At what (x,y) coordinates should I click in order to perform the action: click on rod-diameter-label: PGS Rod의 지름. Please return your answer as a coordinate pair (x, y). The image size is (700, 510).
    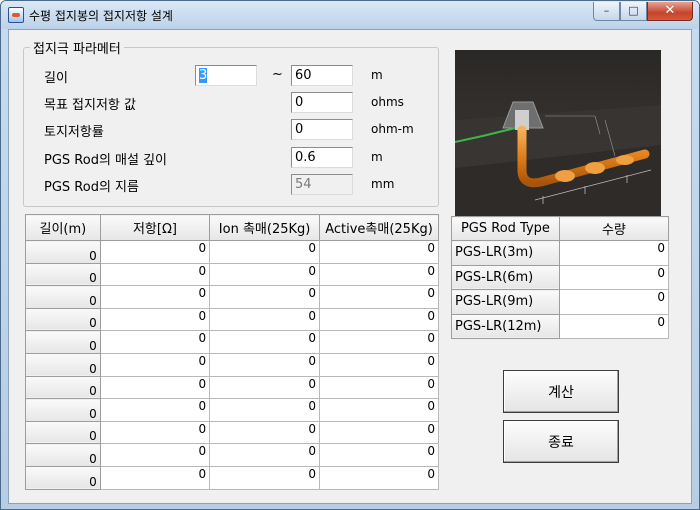
    Looking at the image, I should click on (91, 187).